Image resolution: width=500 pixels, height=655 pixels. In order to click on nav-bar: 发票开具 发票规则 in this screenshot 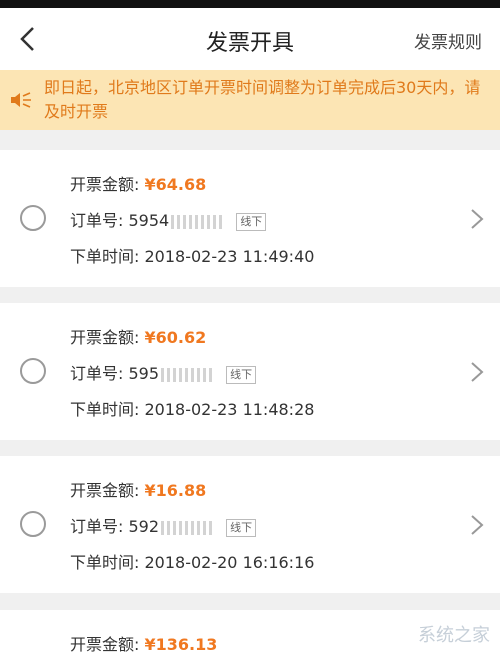, I will do `click(250, 39)`.